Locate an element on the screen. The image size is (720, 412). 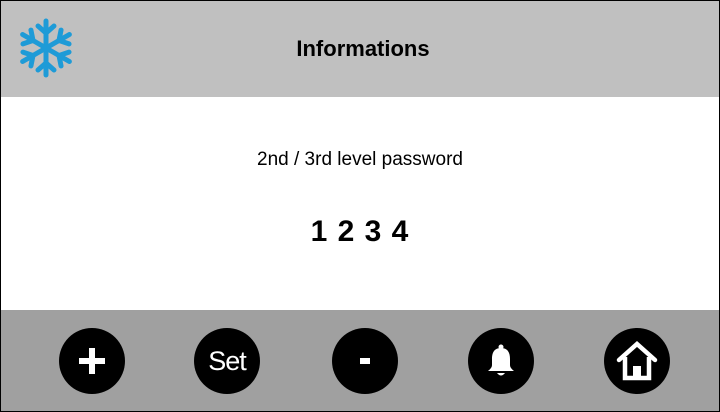
plus-icon is located at coordinates (92, 361).